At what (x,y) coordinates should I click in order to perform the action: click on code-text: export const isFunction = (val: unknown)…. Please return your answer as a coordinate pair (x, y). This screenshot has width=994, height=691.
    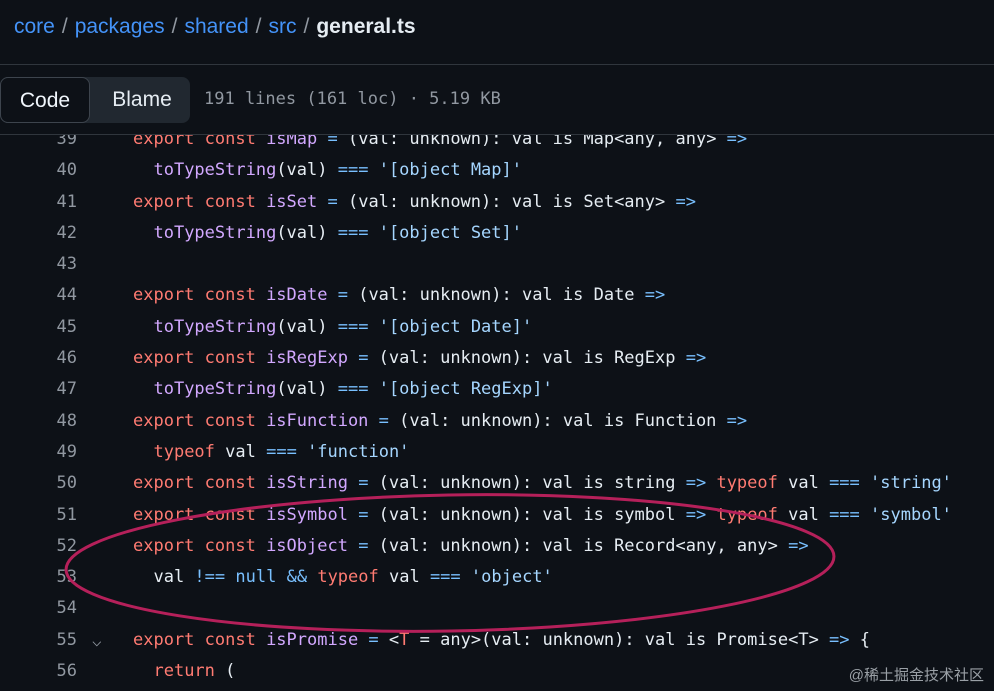
    Looking at the image, I should click on (440, 421).